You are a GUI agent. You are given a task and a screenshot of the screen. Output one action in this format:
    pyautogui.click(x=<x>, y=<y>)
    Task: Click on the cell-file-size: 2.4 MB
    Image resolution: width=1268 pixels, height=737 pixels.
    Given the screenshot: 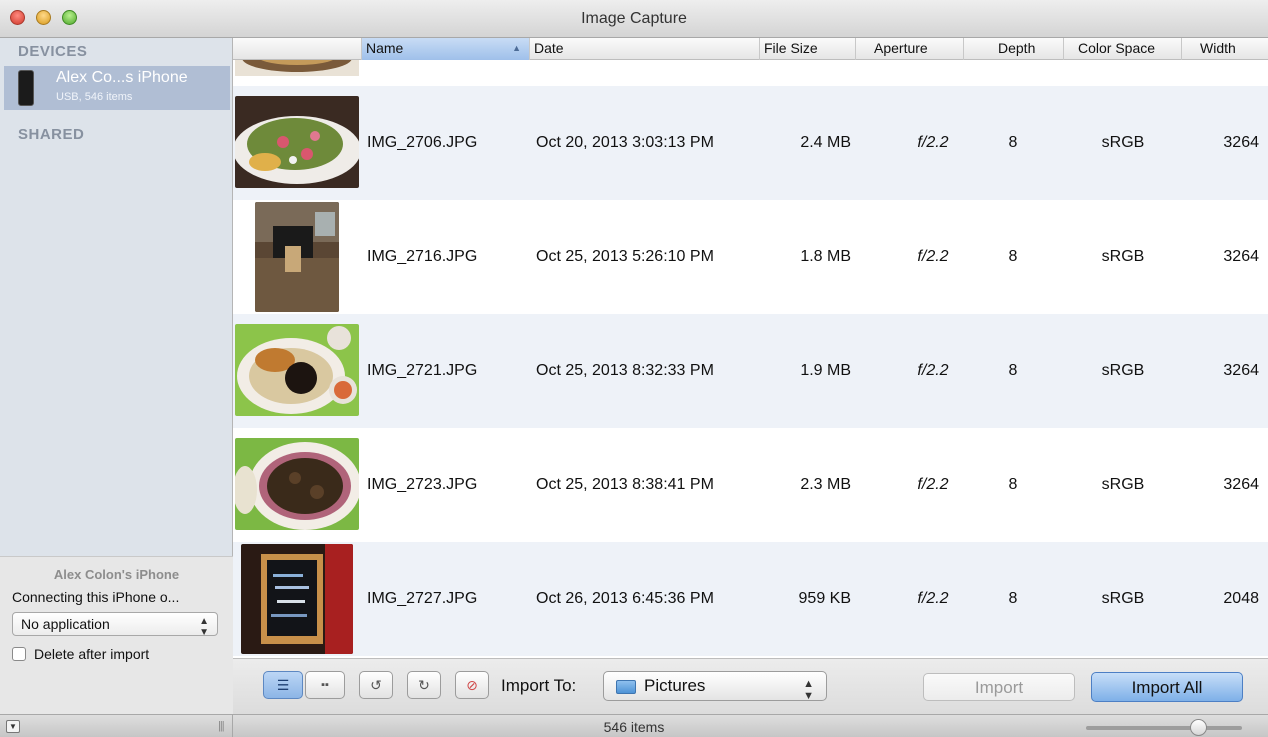 What is the action you would take?
    pyautogui.click(x=825, y=142)
    